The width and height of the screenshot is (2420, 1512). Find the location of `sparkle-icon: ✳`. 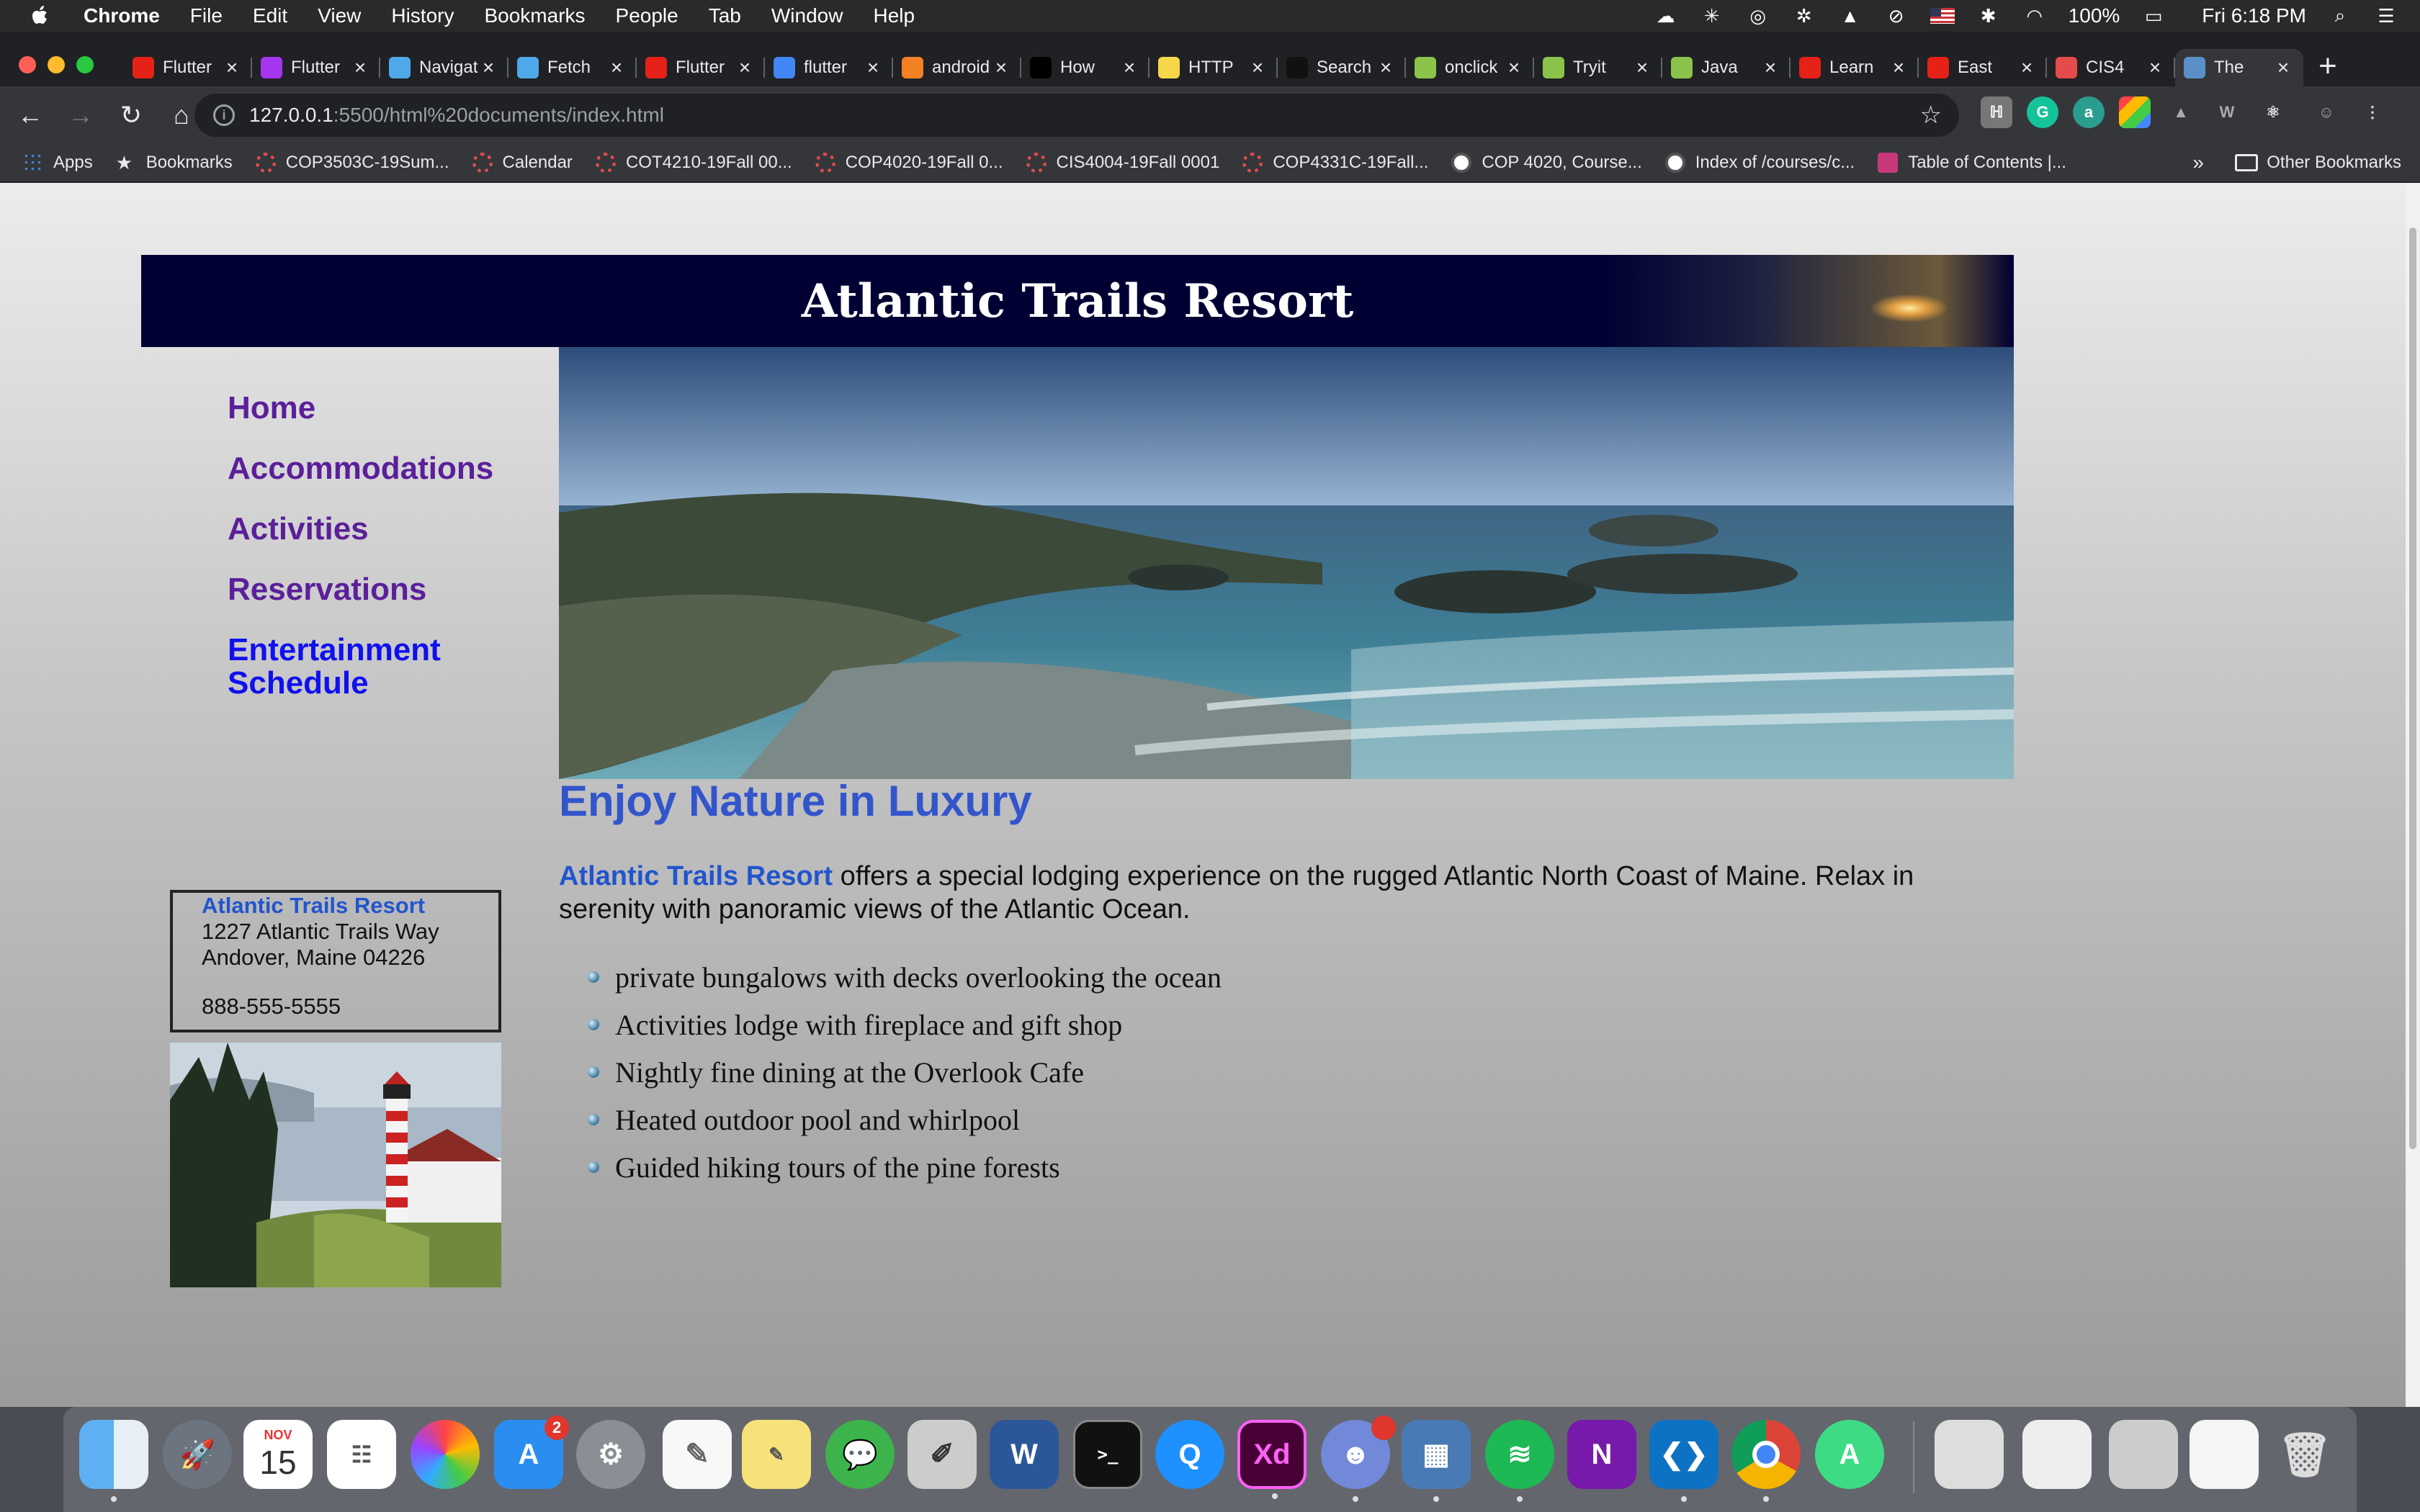

sparkle-icon: ✳ is located at coordinates (1712, 16).